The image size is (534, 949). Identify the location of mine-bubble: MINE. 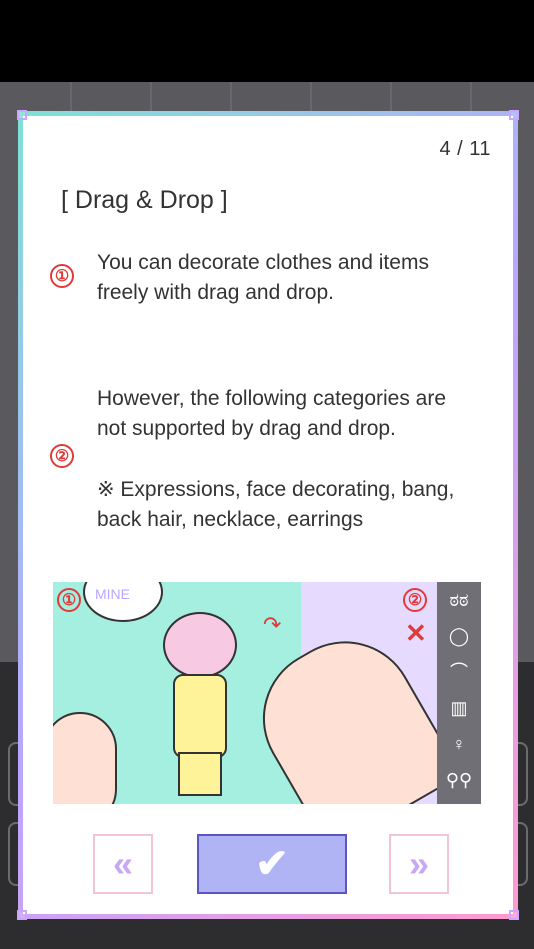
(123, 602).